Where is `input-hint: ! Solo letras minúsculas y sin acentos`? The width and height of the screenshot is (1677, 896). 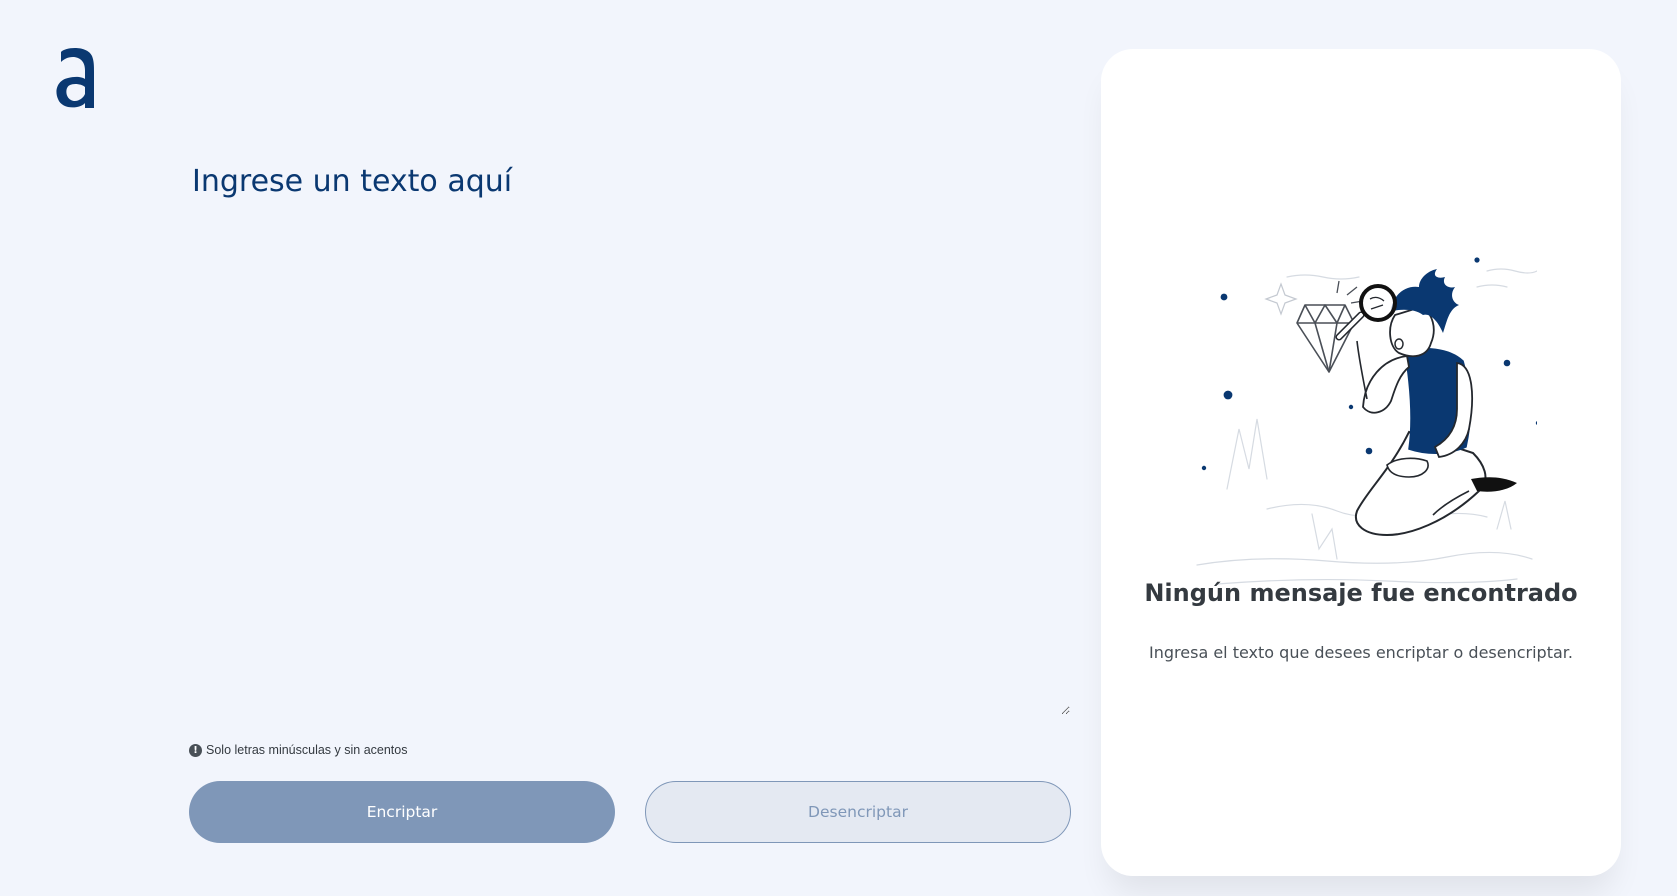
input-hint: ! Solo letras minúsculas y sin acentos is located at coordinates (298, 750).